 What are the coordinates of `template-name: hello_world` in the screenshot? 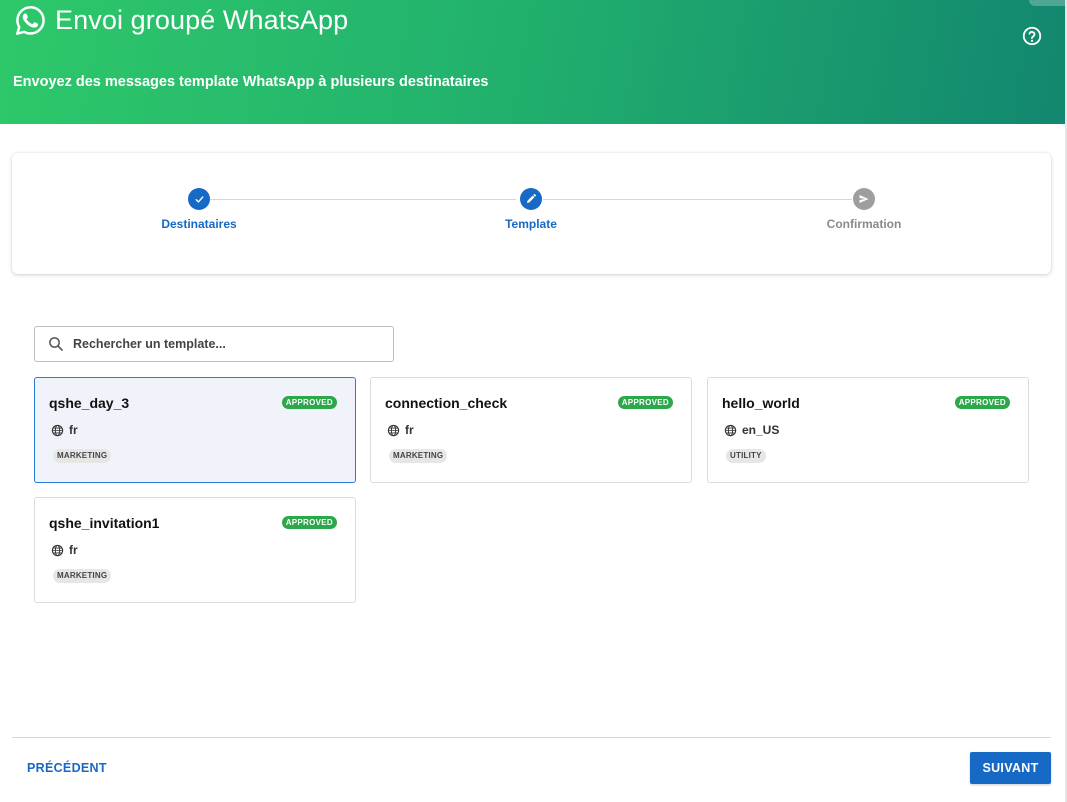 It's located at (761, 403).